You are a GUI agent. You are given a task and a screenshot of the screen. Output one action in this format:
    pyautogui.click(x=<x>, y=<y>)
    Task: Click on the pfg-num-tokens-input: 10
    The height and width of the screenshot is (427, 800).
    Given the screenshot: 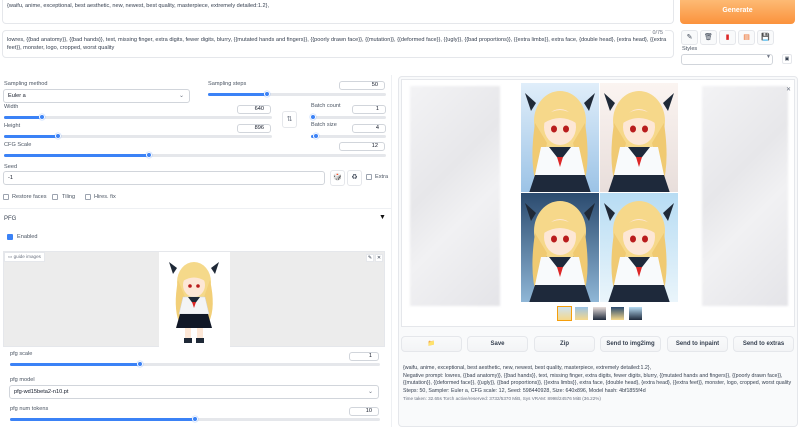 What is the action you would take?
    pyautogui.click(x=364, y=411)
    